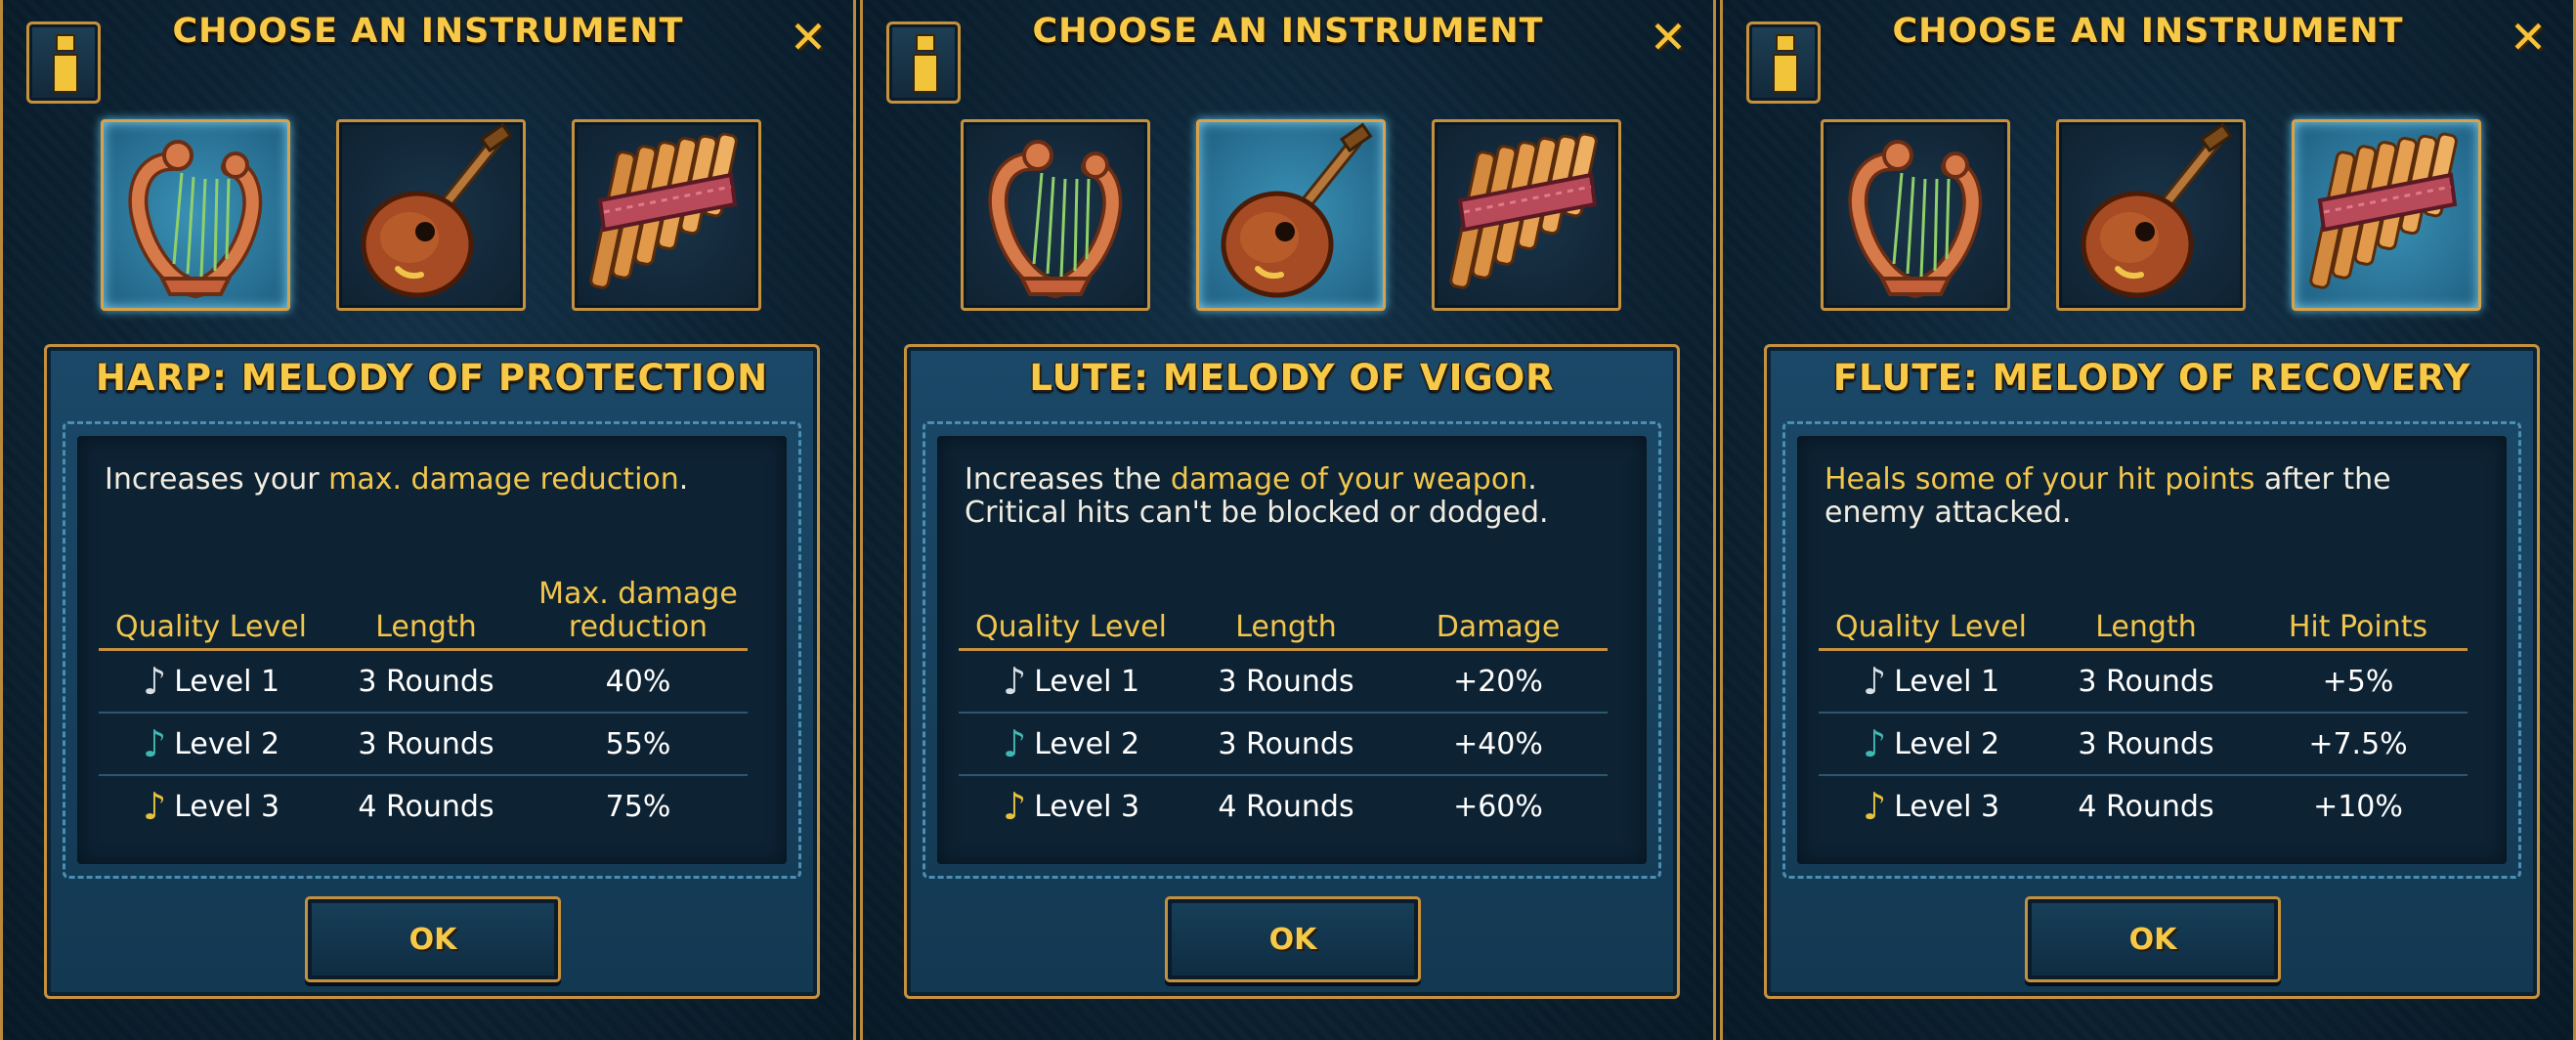 This screenshot has height=1040, width=2576. I want to click on effect-value: +40%, so click(1498, 743).